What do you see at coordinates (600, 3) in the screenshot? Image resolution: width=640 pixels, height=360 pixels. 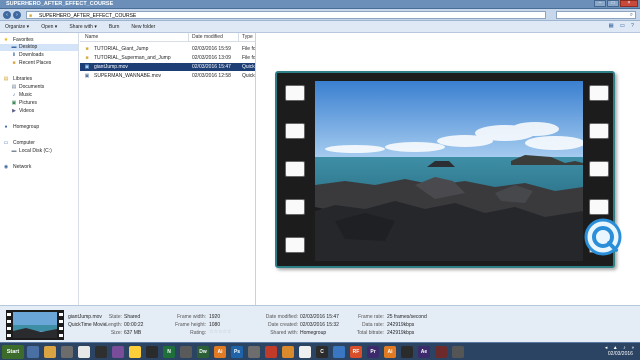 I see `minimize-button: –` at bounding box center [600, 3].